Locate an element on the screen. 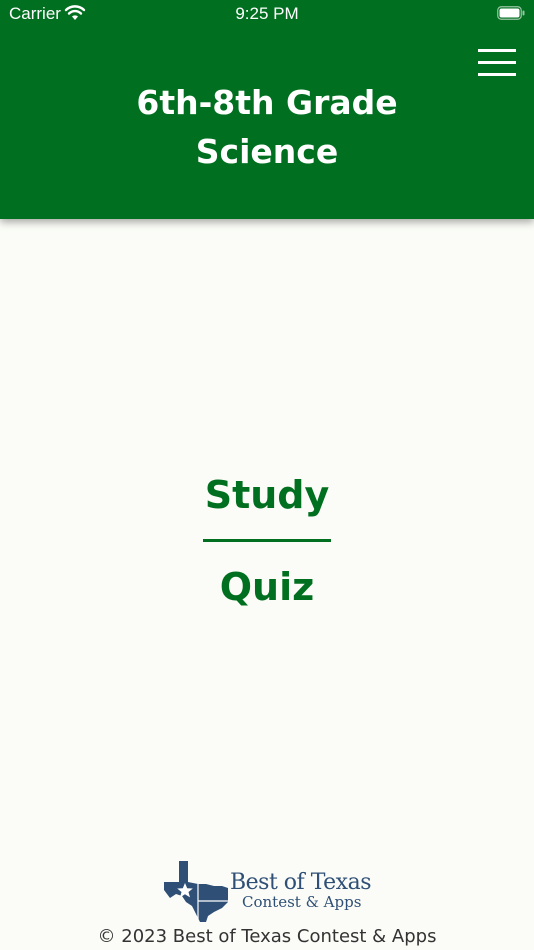  status-bar: Carrier 9:25 PM is located at coordinates (267, 15).